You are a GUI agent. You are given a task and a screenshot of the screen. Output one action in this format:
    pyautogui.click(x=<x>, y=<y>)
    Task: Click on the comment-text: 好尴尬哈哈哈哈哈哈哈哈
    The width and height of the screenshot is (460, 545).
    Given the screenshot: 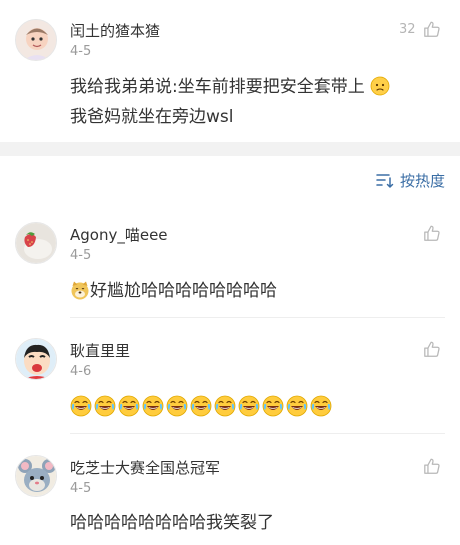 What is the action you would take?
    pyautogui.click(x=173, y=291)
    